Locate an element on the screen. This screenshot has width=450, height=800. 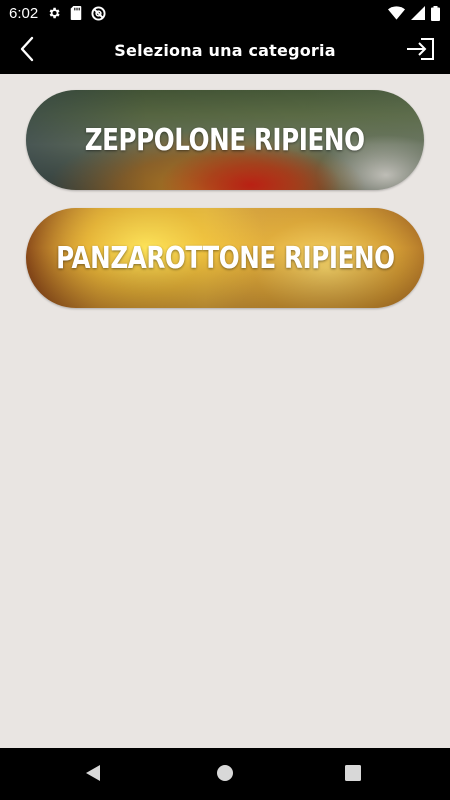
back-button is located at coordinates (27, 51).